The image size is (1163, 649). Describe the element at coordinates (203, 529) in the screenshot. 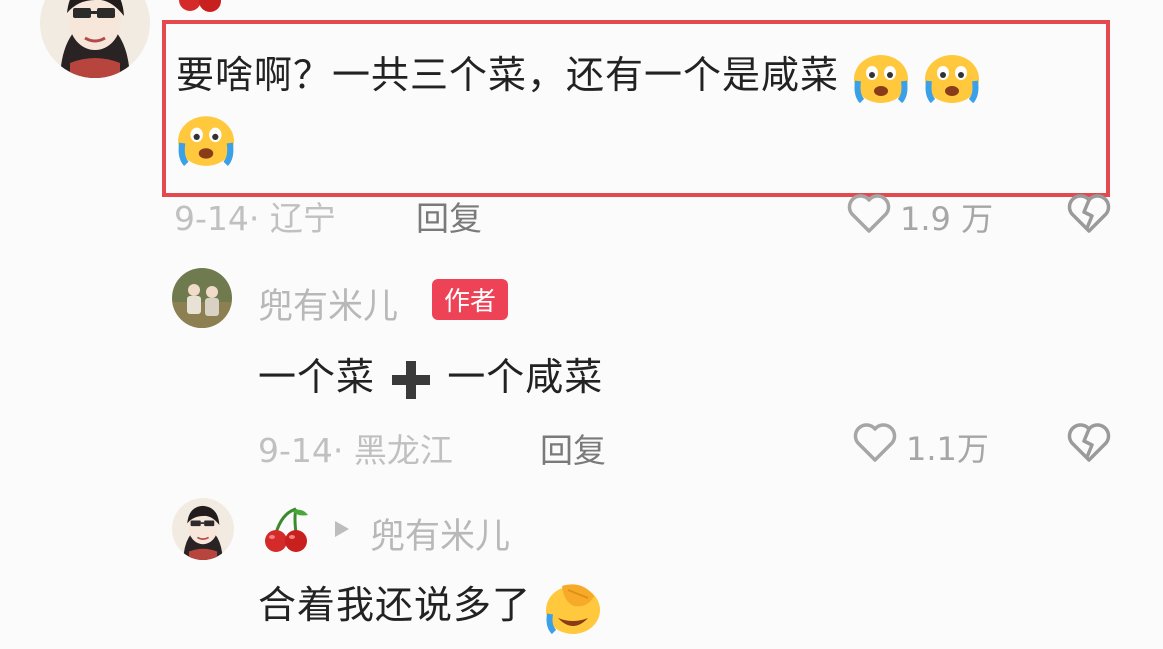

I see `avatar-commenter-reply` at that location.